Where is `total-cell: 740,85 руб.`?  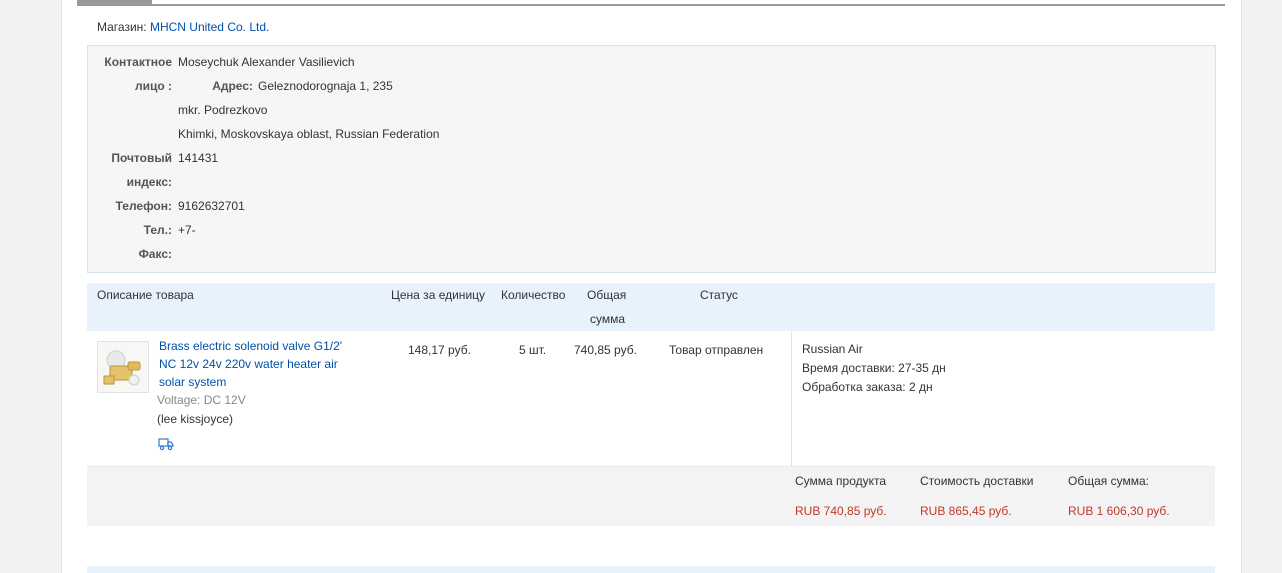
total-cell: 740,85 руб. is located at coordinates (605, 350).